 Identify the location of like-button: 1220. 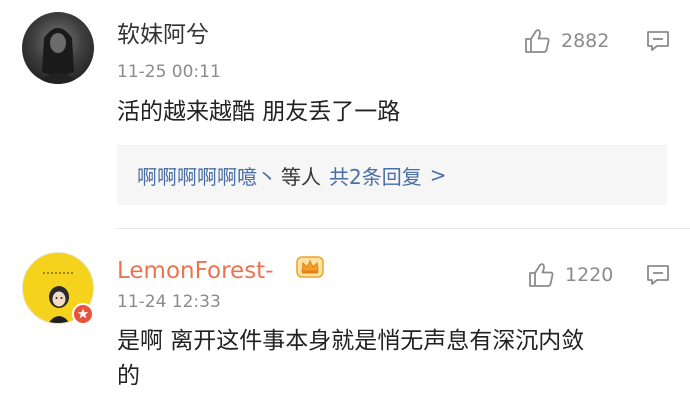
(570, 275).